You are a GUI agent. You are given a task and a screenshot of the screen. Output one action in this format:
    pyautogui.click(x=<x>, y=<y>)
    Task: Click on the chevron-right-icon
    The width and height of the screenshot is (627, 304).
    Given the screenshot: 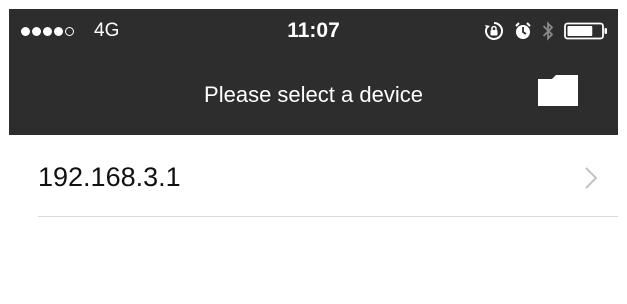 What is the action you would take?
    pyautogui.click(x=591, y=180)
    